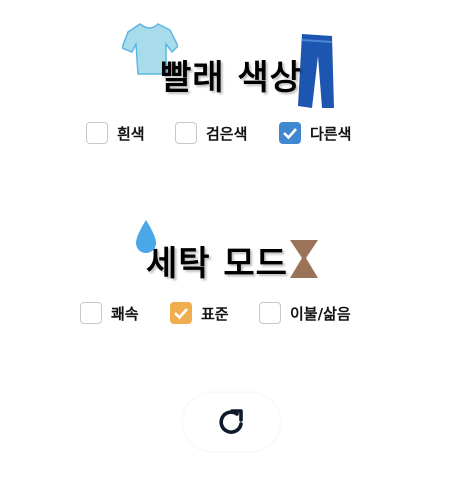 This screenshot has height=486, width=462. I want to click on checkbox-black, so click(186, 133).